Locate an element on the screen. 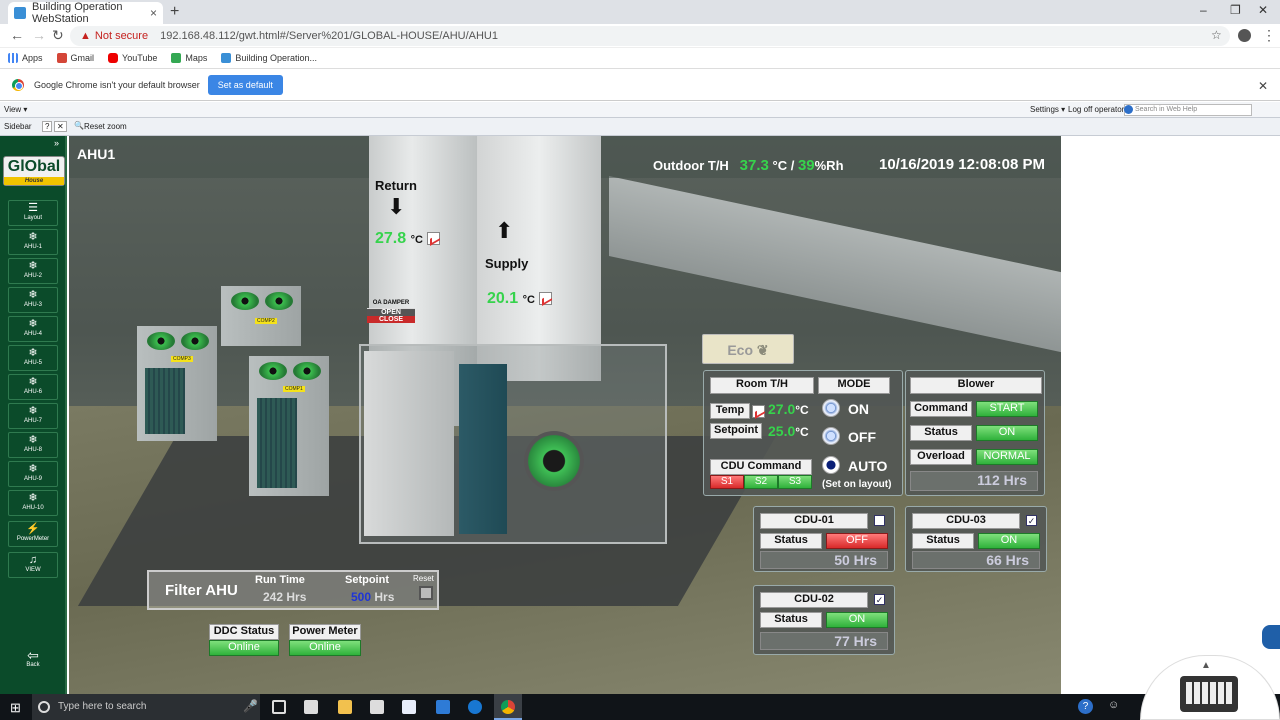 The width and height of the screenshot is (1280, 720). infobar-close-icon: ✕ is located at coordinates (1263, 86).